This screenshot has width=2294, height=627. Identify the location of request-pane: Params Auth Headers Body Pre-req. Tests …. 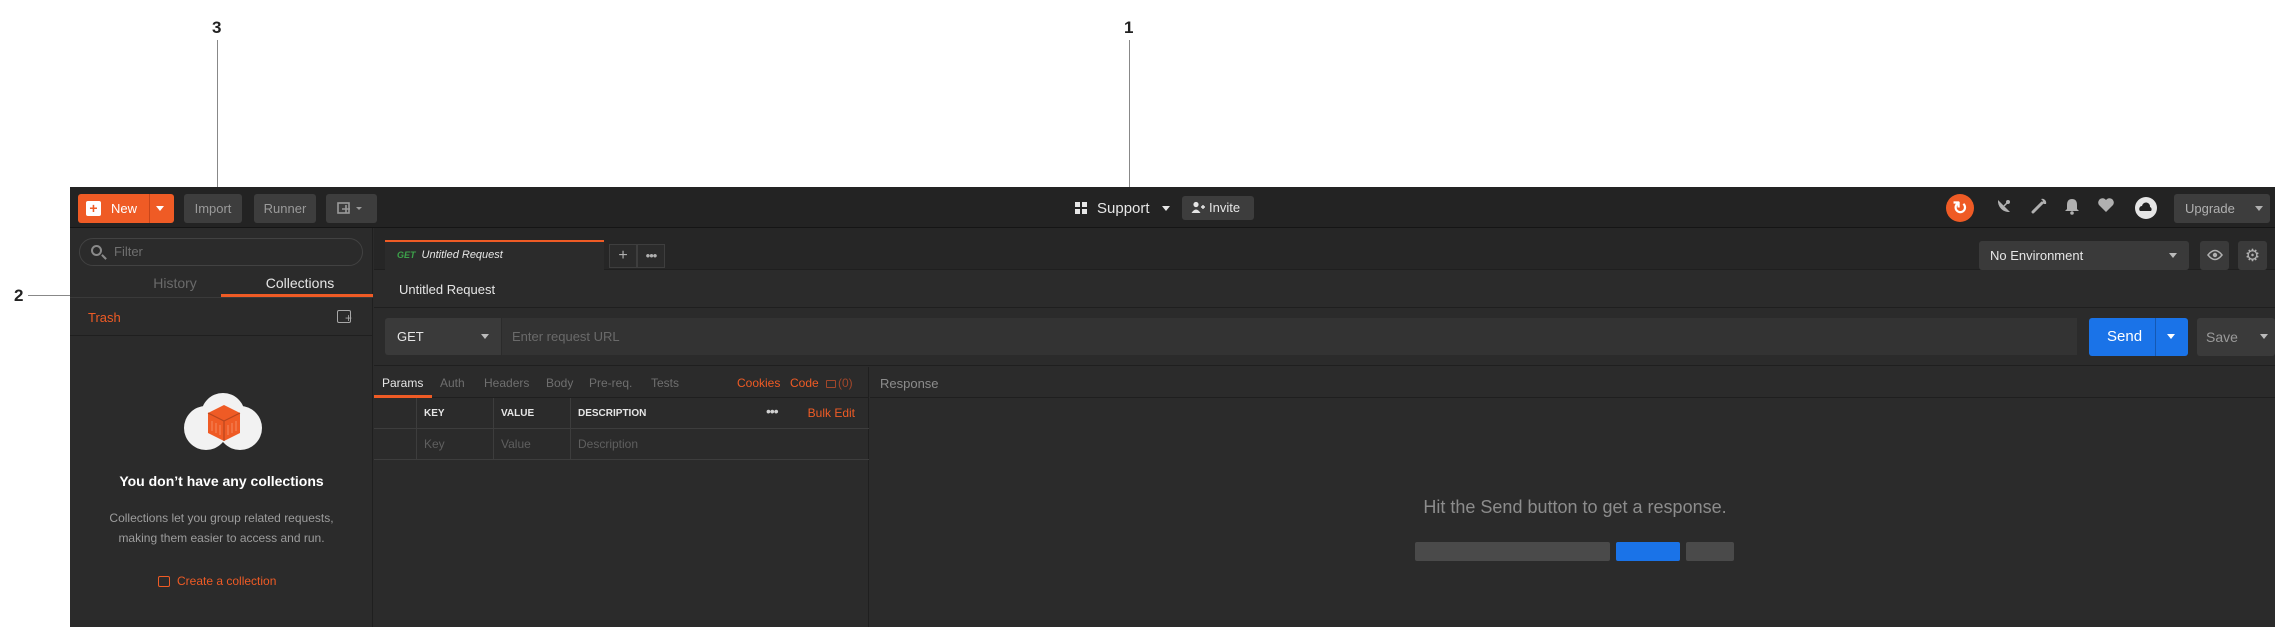
(621, 497).